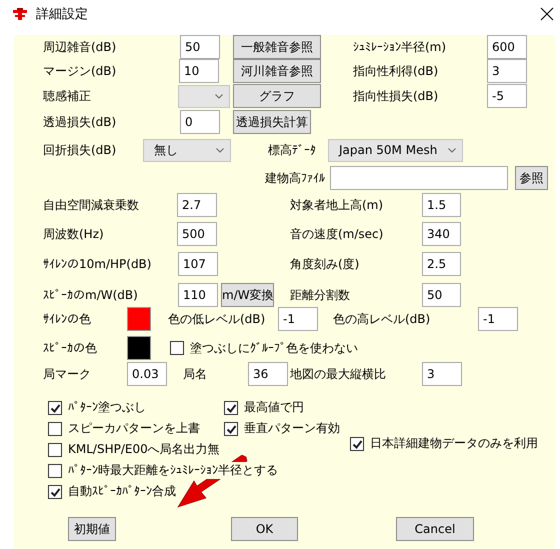  Describe the element at coordinates (91, 205) in the screenshot. I see `field-label: 自由空間減衰乗数` at that location.